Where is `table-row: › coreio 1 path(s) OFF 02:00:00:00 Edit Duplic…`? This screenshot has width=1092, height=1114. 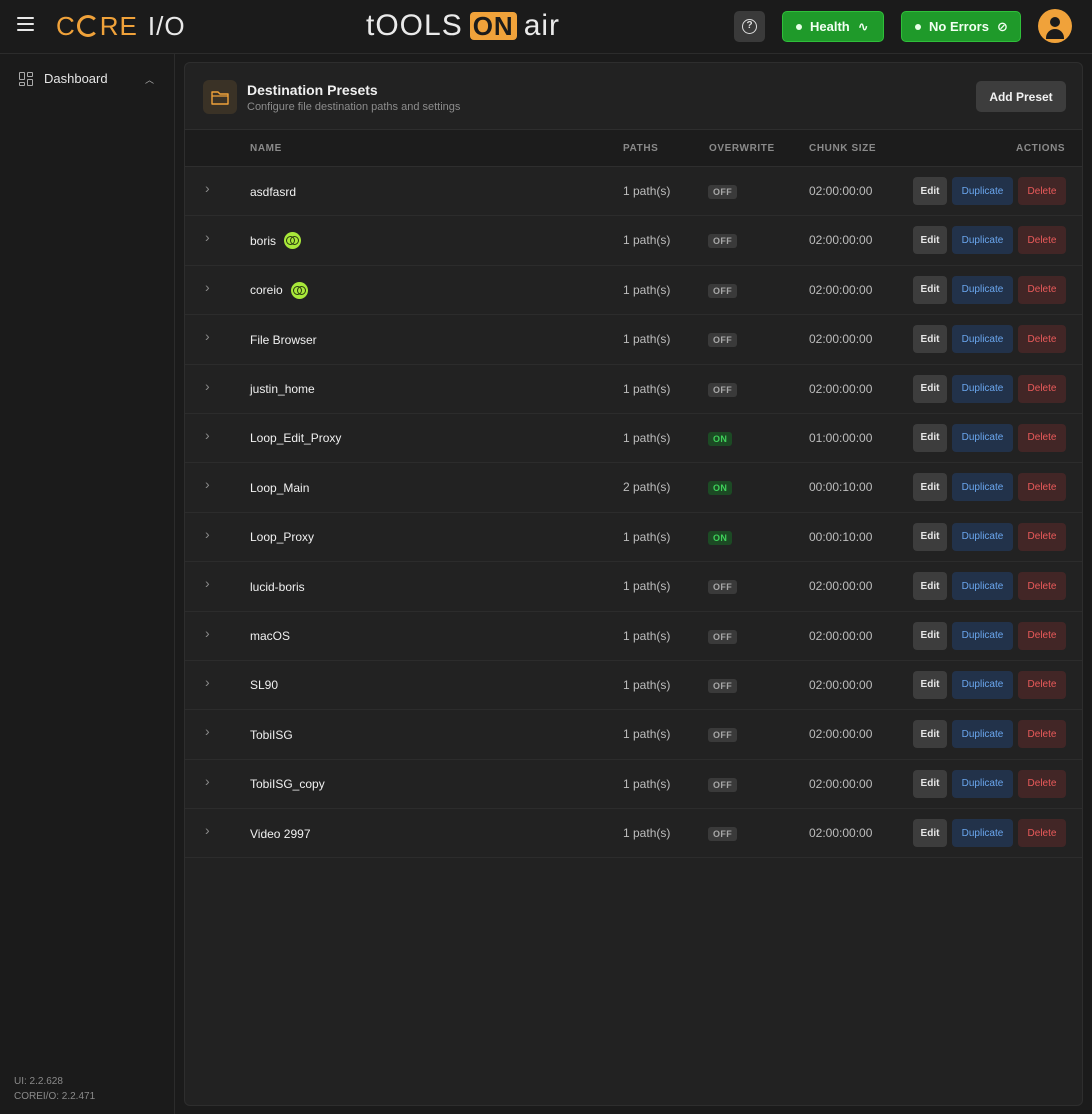 table-row: › coreio 1 path(s) OFF 02:00:00:00 Edit Duplic… is located at coordinates (633, 291).